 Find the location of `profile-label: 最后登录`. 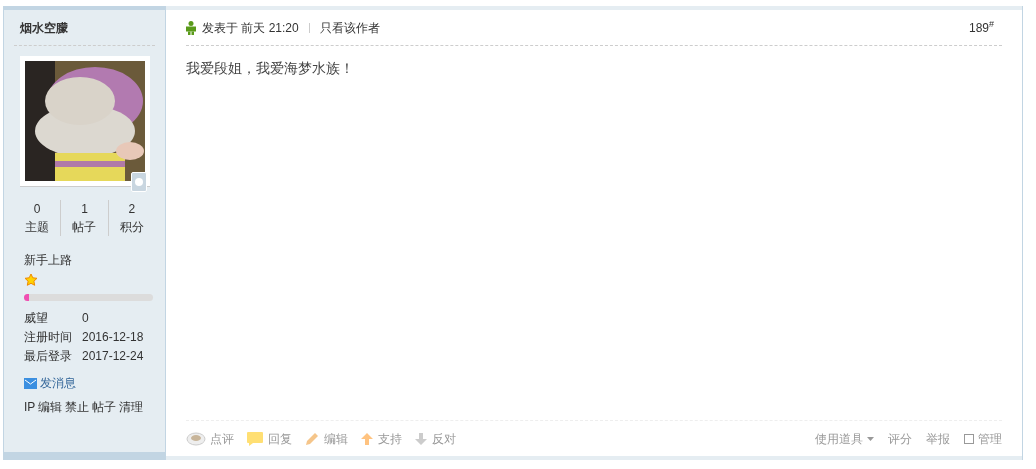

profile-label: 最后登录 is located at coordinates (48, 356).